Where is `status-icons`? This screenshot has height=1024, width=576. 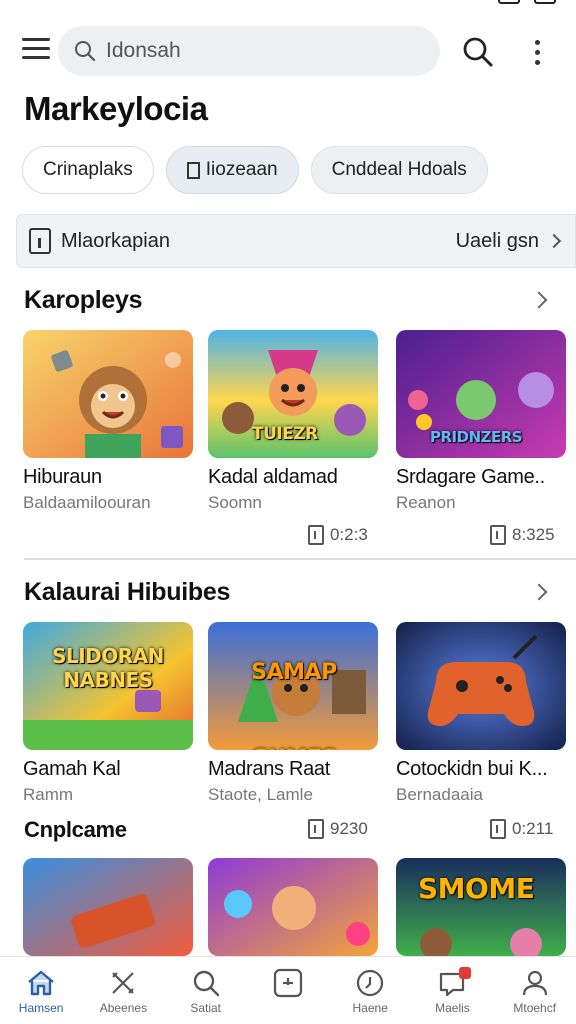
status-icons is located at coordinates (527, 2).